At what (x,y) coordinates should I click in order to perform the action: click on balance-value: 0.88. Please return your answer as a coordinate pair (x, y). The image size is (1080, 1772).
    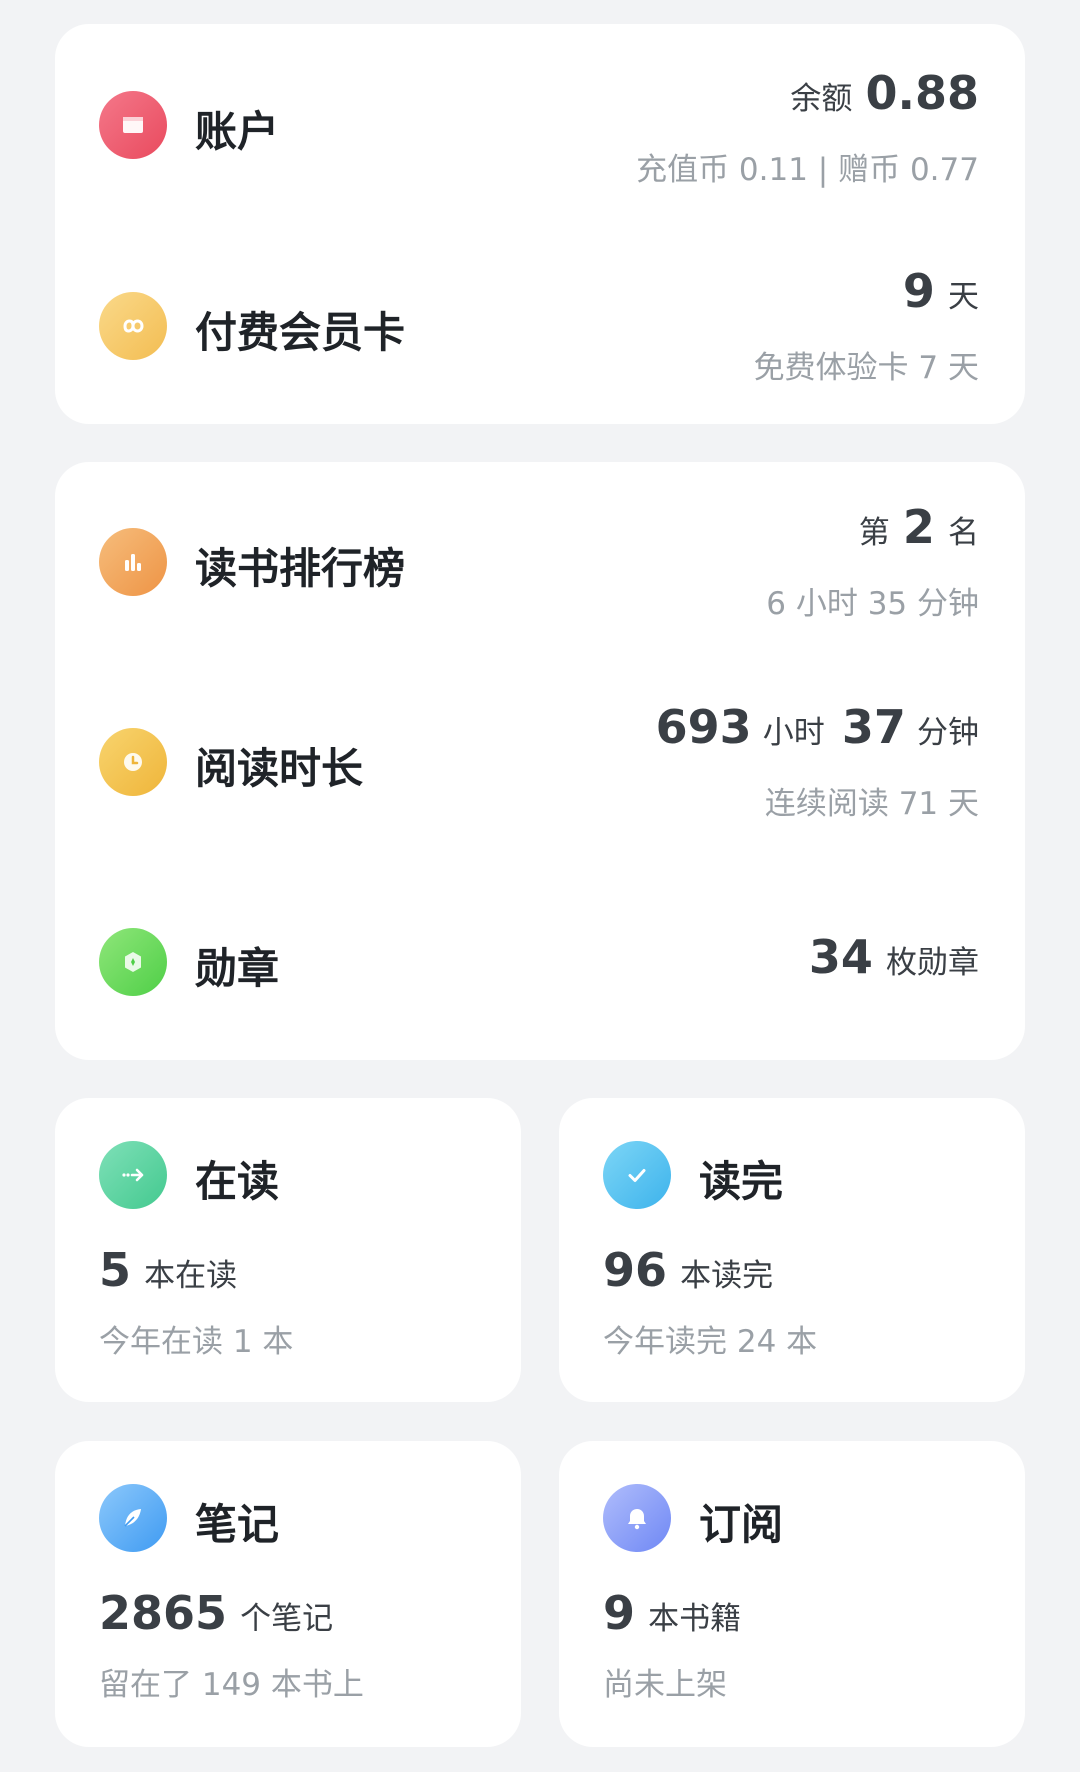
    Looking at the image, I should click on (922, 93).